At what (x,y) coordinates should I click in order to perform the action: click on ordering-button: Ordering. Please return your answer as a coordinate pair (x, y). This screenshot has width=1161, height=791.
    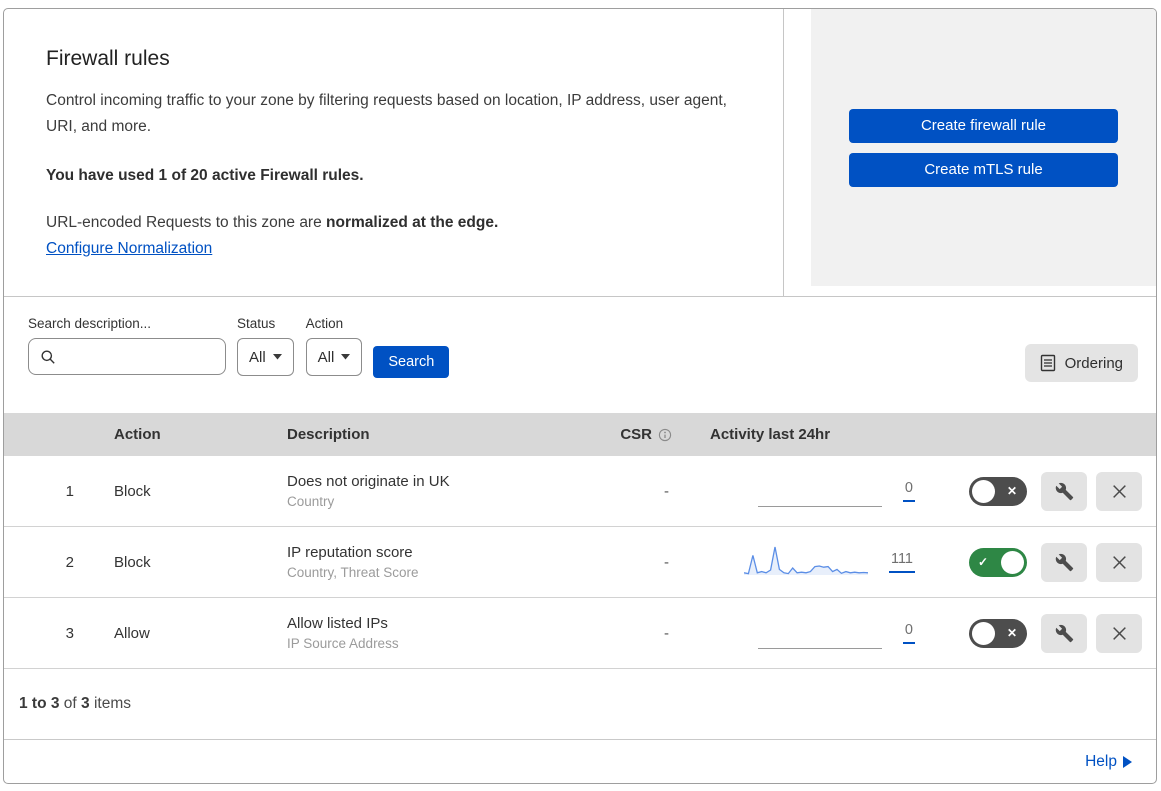
    Looking at the image, I should click on (1081, 363).